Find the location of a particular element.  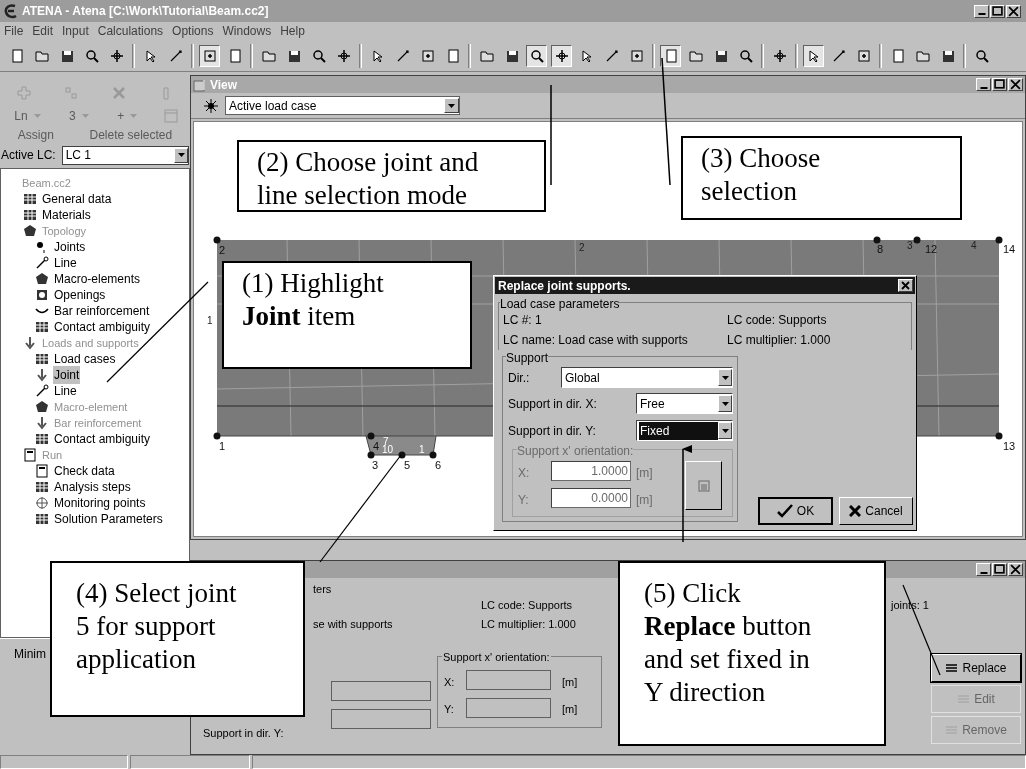

assign-button: Assign is located at coordinates (35, 135).